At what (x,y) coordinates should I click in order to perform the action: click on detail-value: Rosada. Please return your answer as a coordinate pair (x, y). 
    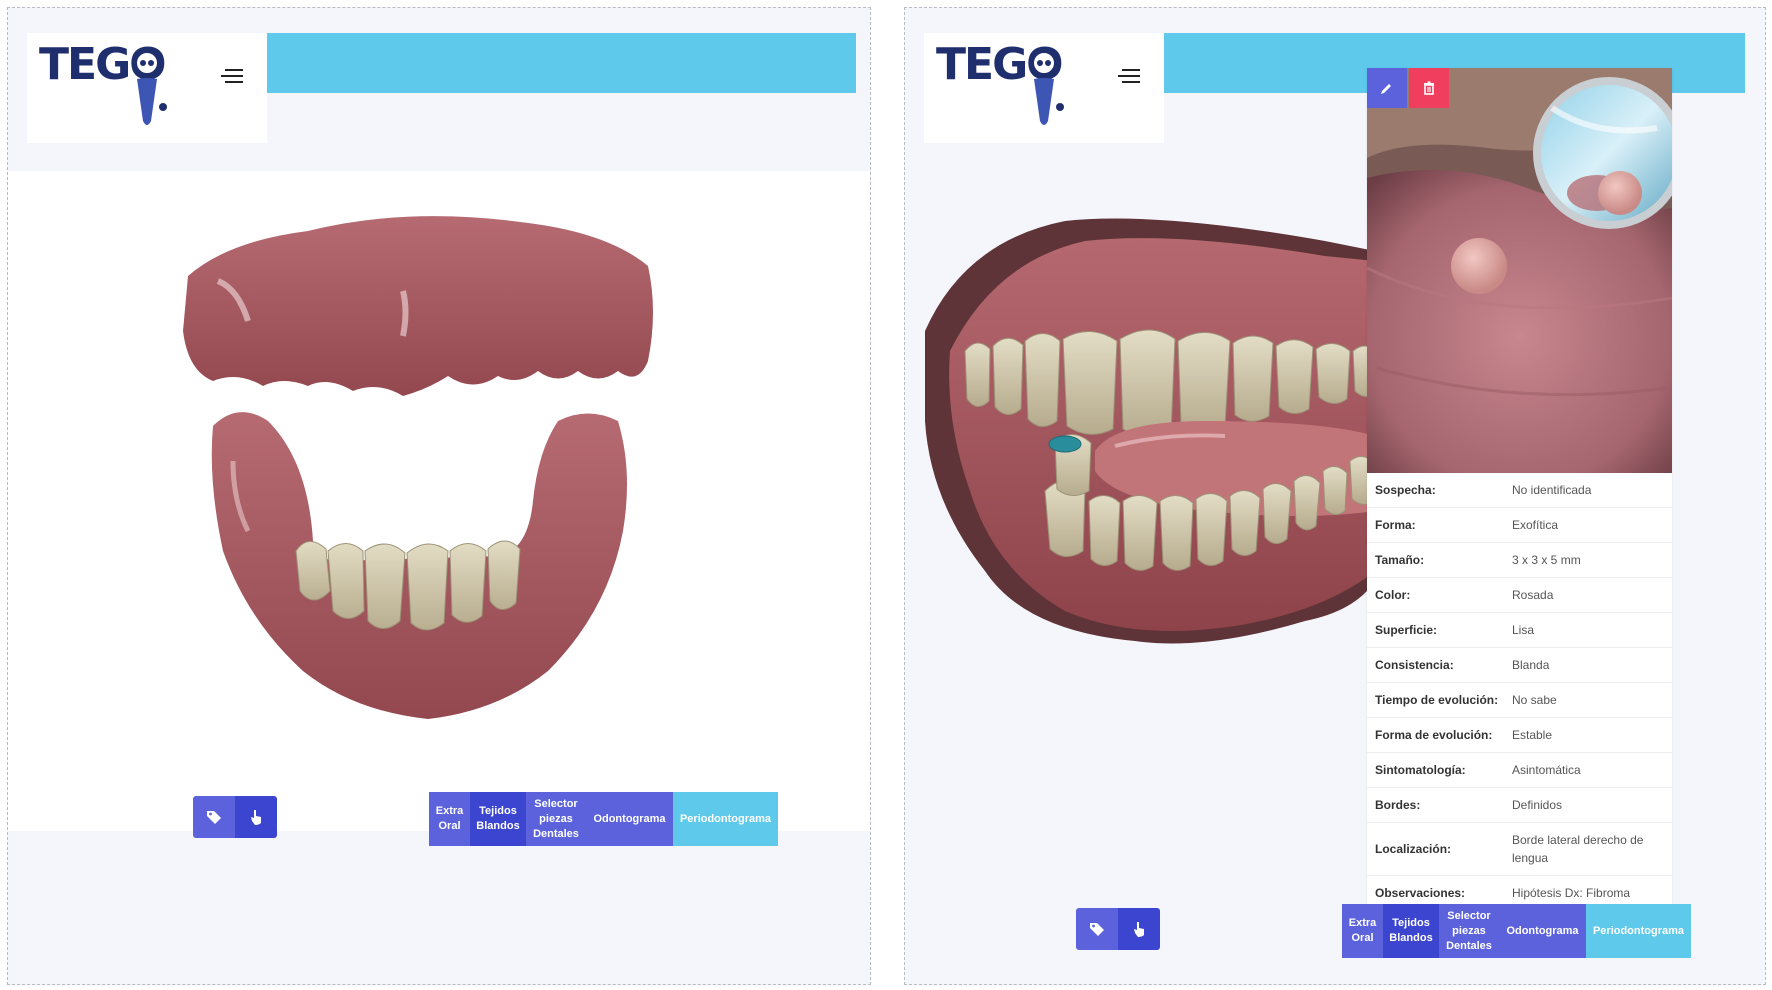
    Looking at the image, I should click on (1533, 595).